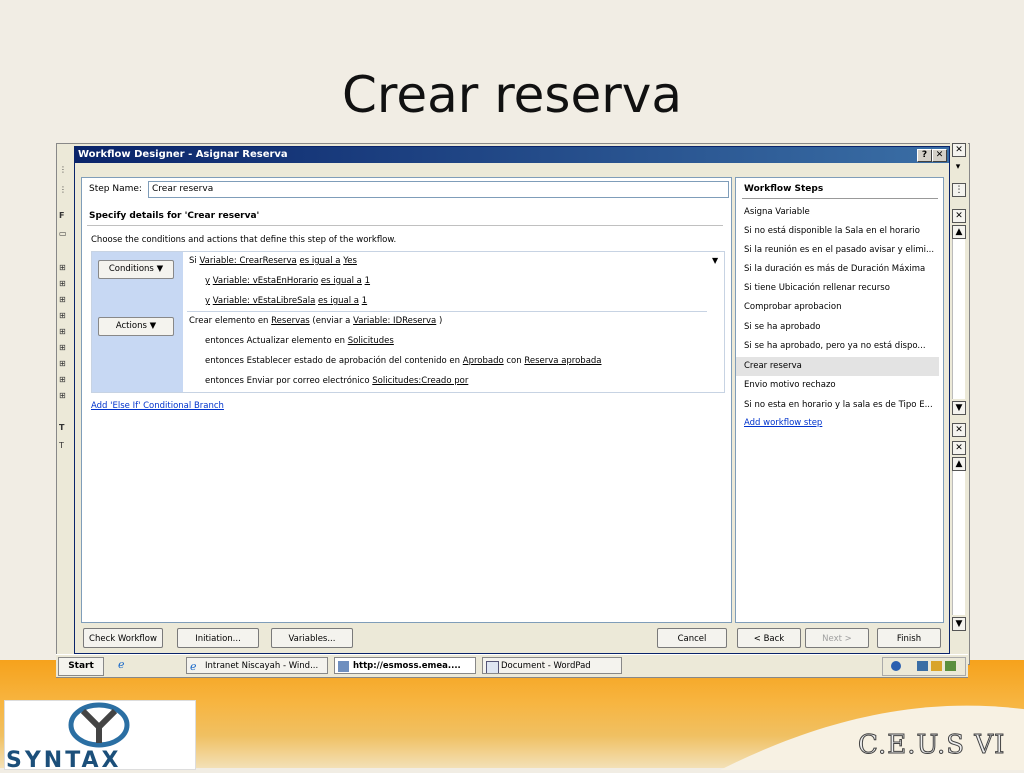  What do you see at coordinates (343, 666) in the screenshot?
I see `browser-window-icon` at bounding box center [343, 666].